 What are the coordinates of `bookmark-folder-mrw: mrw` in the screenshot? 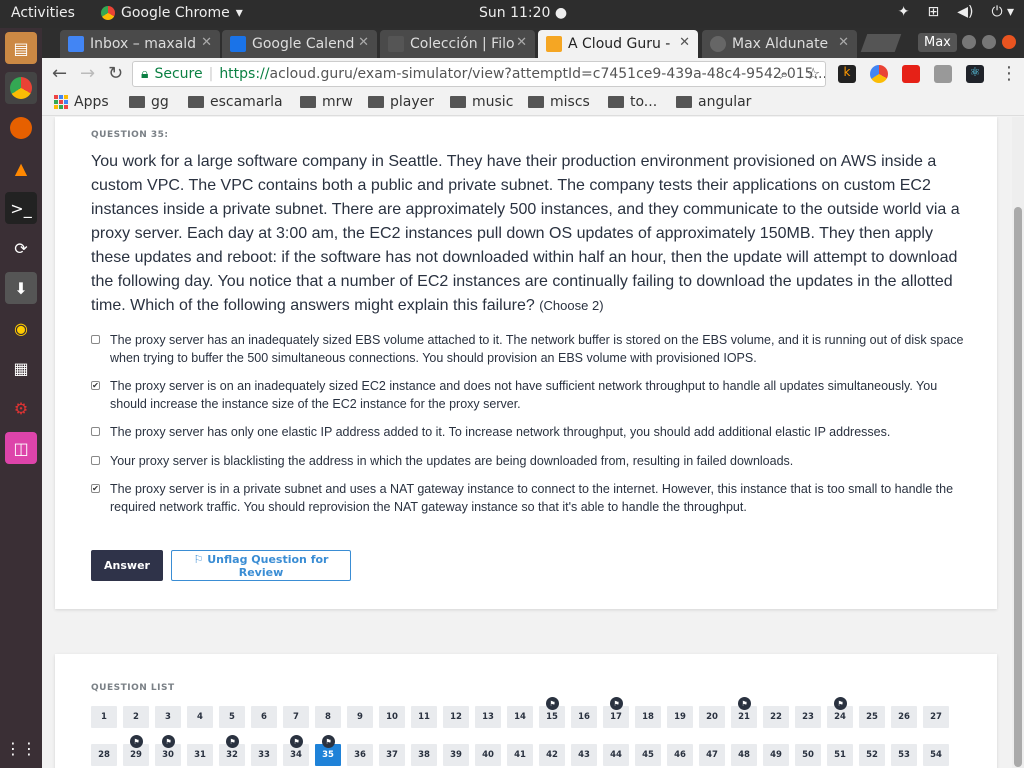 It's located at (326, 102).